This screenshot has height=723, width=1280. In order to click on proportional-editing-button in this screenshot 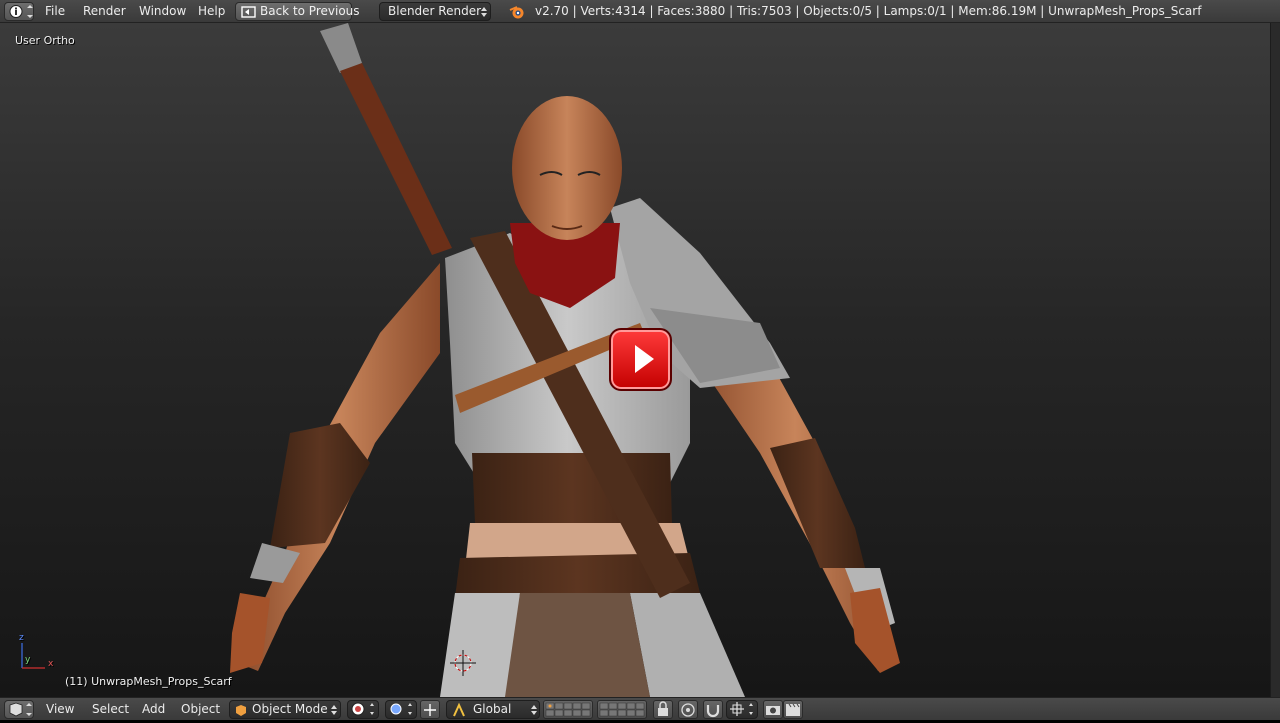, I will do `click(688, 709)`.